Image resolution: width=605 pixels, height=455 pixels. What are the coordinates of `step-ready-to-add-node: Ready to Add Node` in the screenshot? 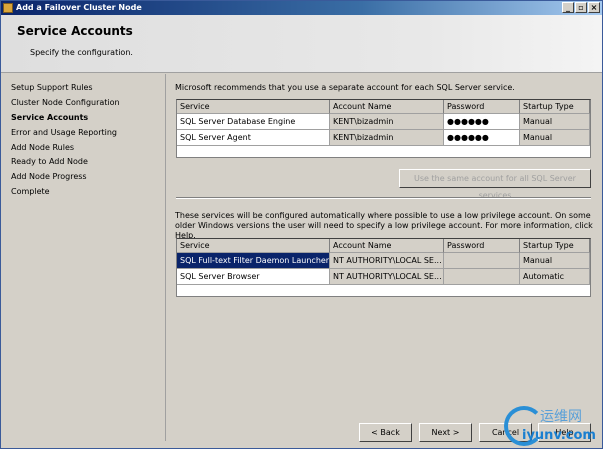 It's located at (49, 161).